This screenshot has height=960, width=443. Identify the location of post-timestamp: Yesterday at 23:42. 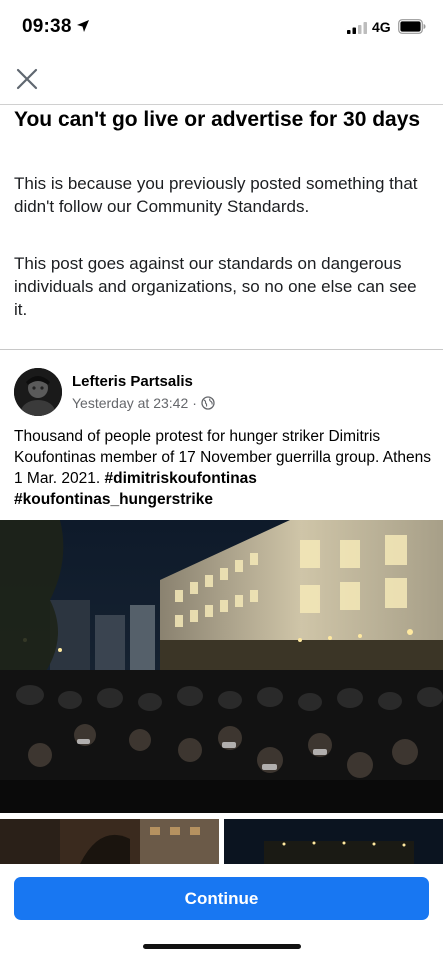
(130, 403).